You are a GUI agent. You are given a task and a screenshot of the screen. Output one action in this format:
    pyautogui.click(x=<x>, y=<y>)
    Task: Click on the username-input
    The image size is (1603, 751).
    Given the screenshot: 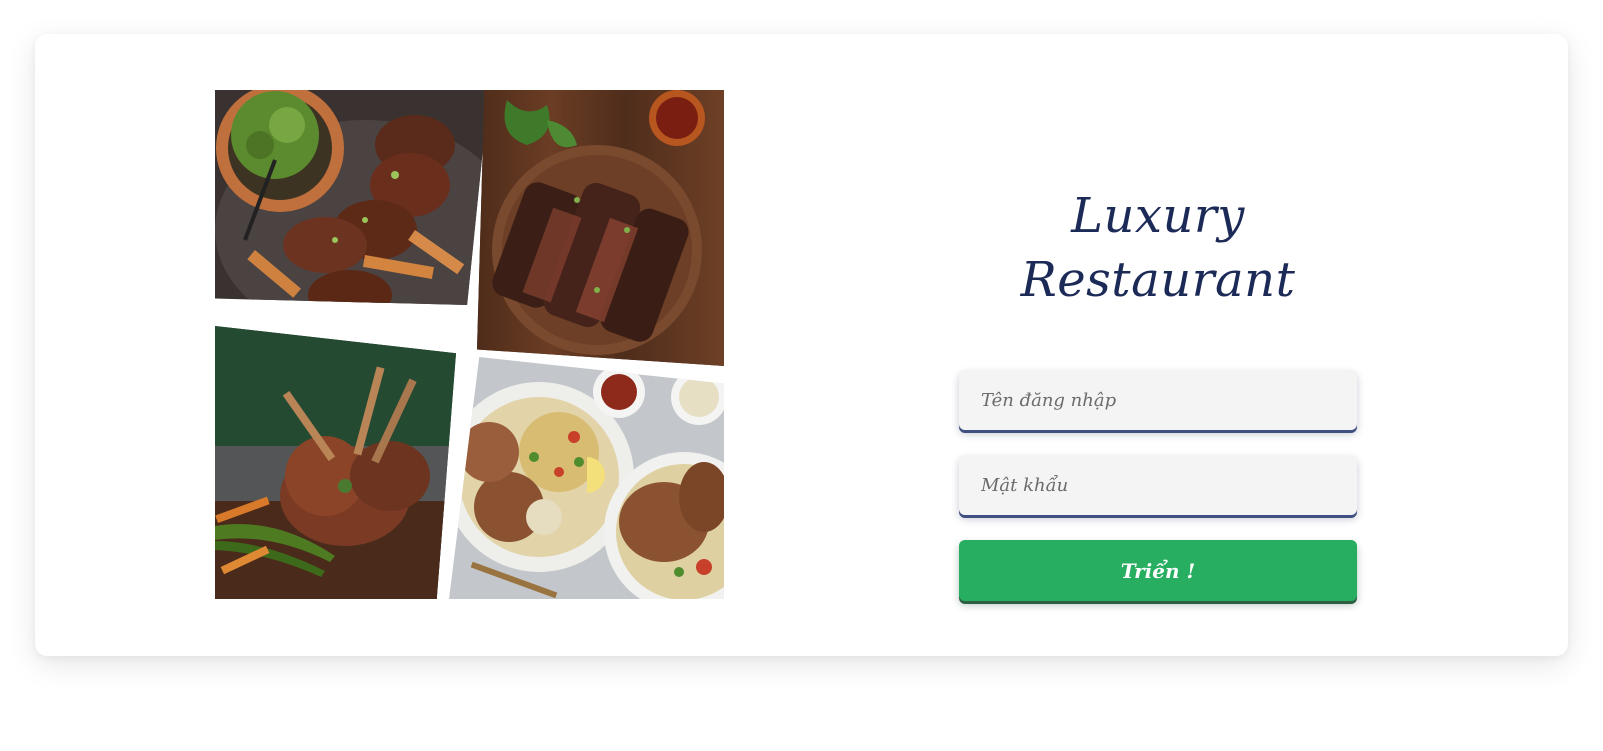 What is the action you would take?
    pyautogui.click(x=1158, y=400)
    